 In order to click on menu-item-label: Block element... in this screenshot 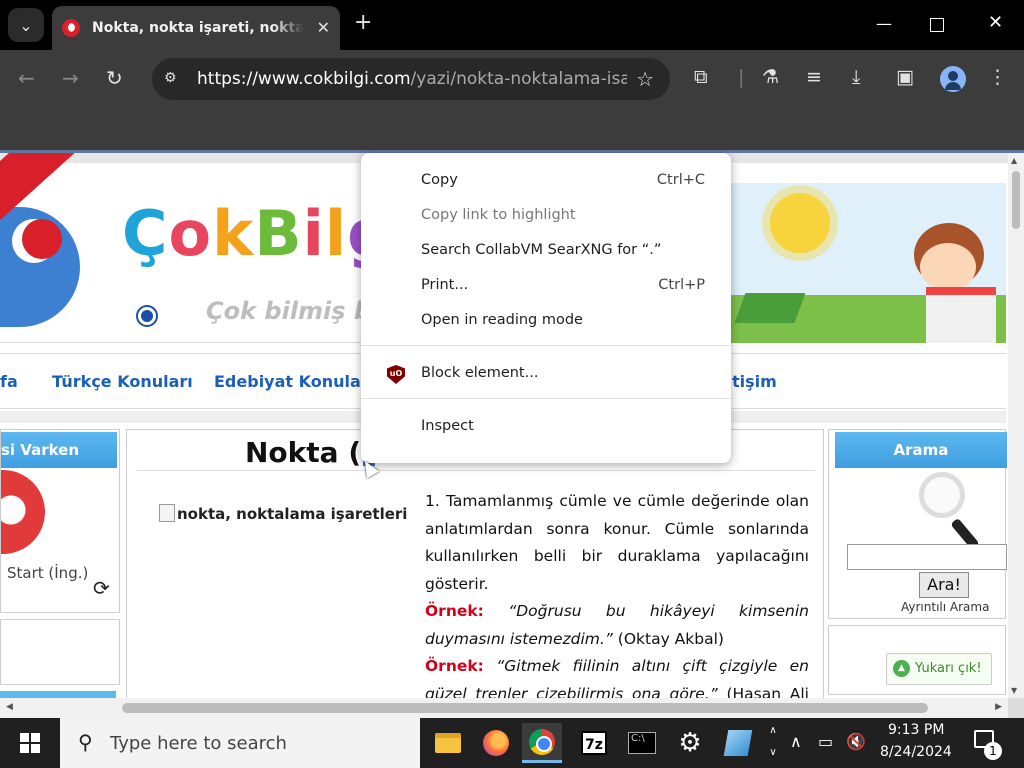, I will do `click(480, 373)`.